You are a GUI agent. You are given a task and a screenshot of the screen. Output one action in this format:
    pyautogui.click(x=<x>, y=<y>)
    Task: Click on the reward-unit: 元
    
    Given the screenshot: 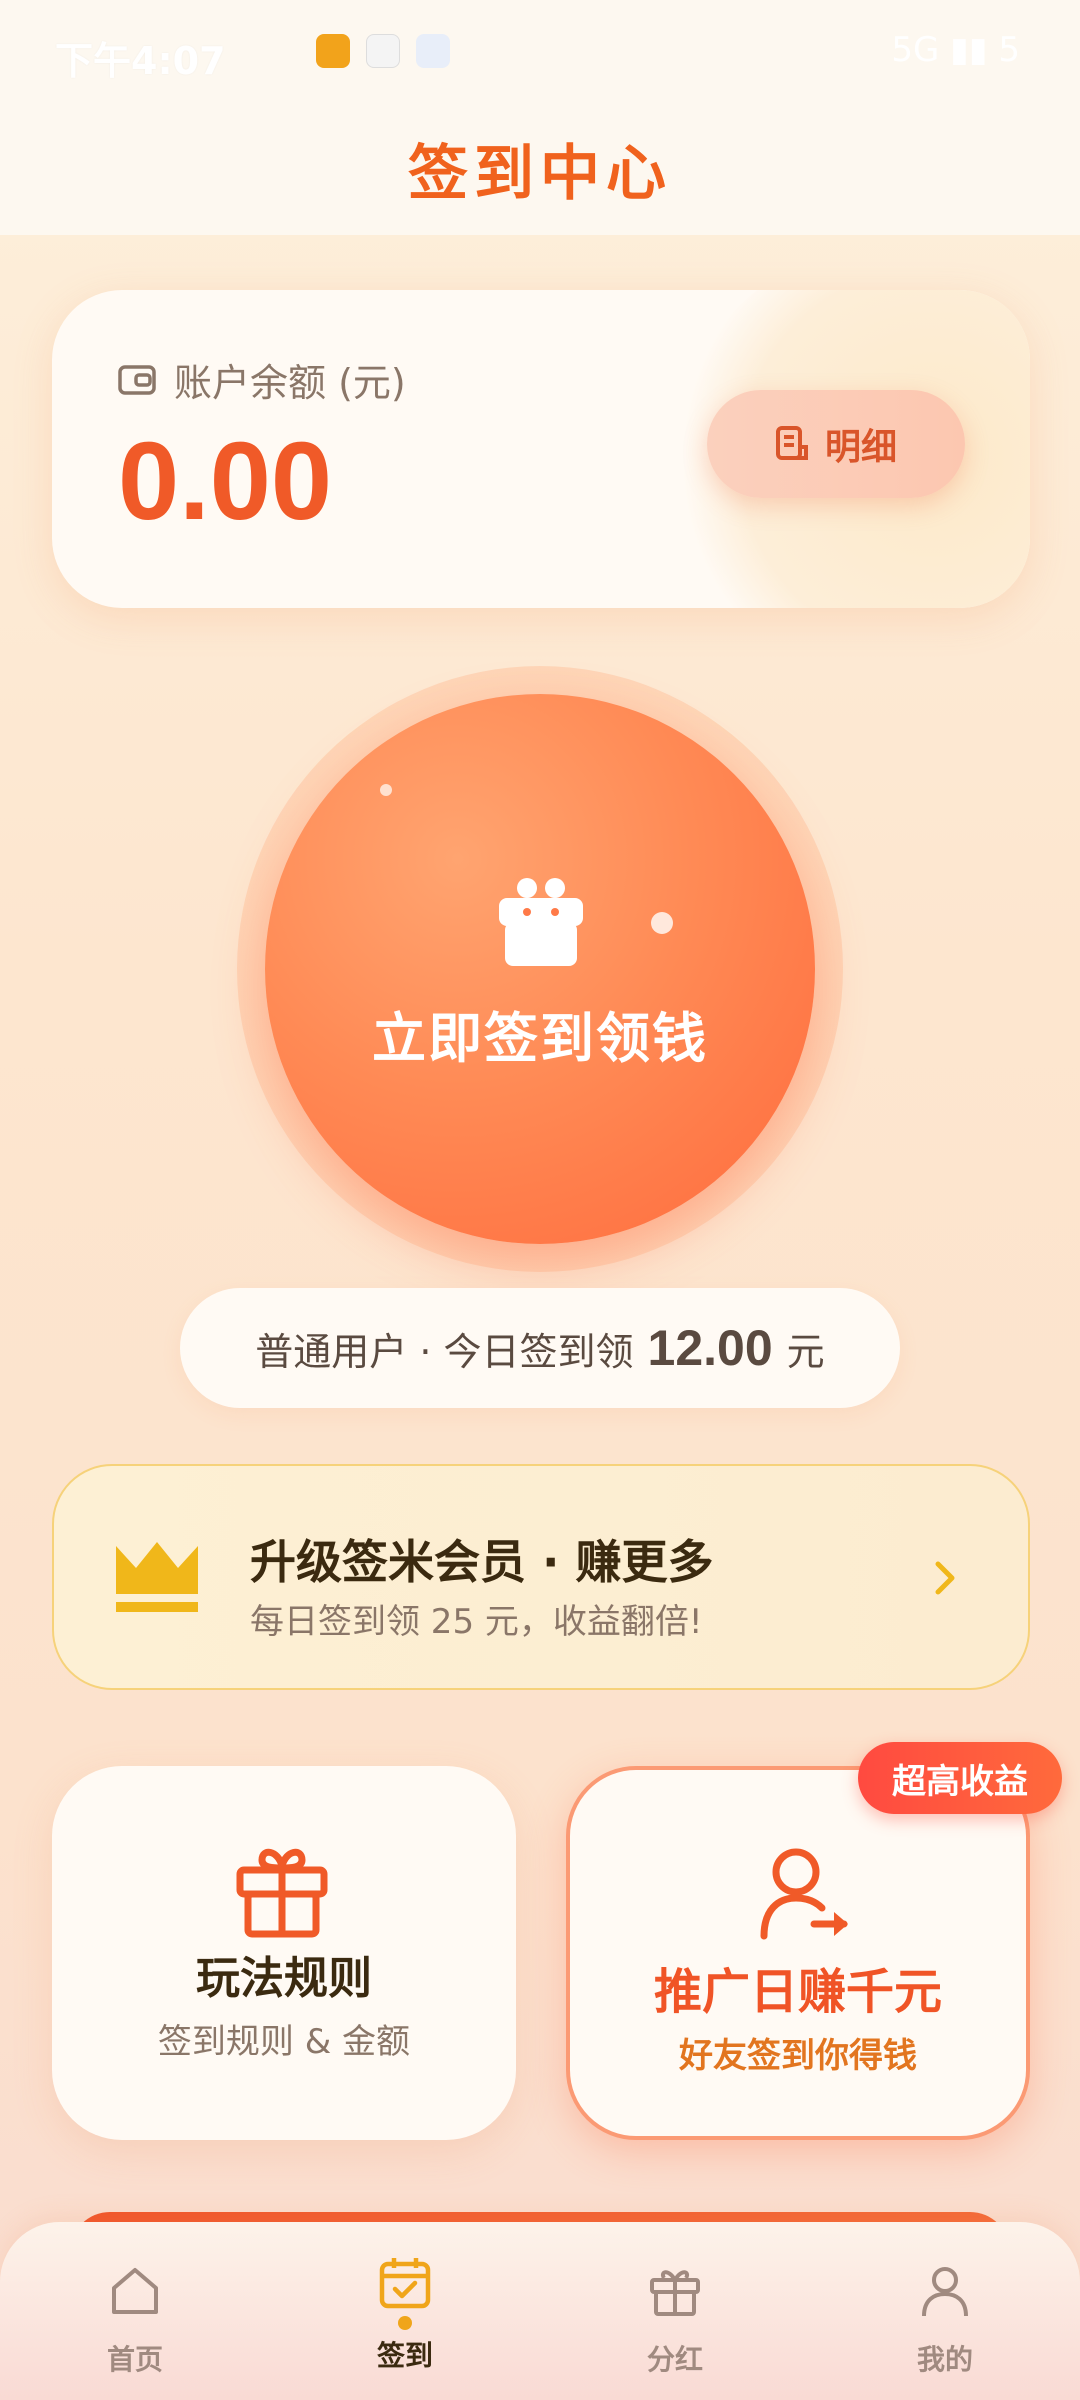 What is the action you would take?
    pyautogui.click(x=805, y=1351)
    